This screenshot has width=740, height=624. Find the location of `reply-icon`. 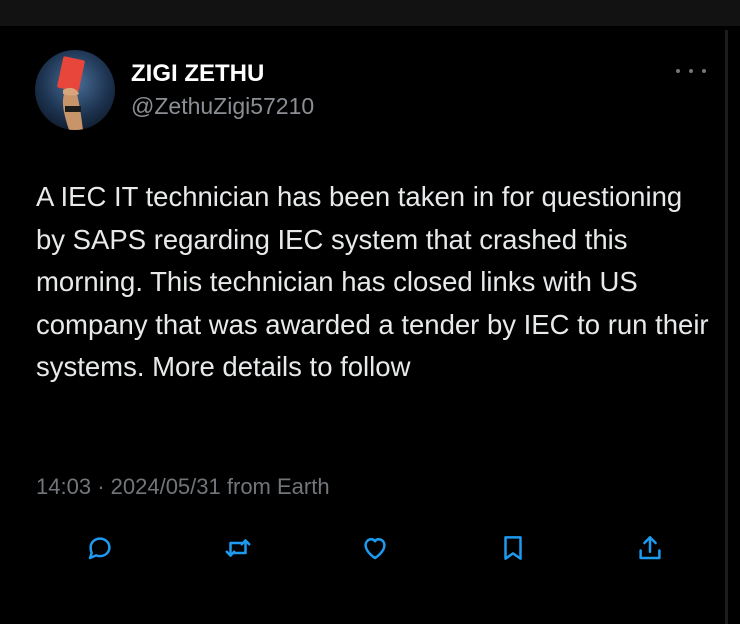

reply-icon is located at coordinates (99, 548).